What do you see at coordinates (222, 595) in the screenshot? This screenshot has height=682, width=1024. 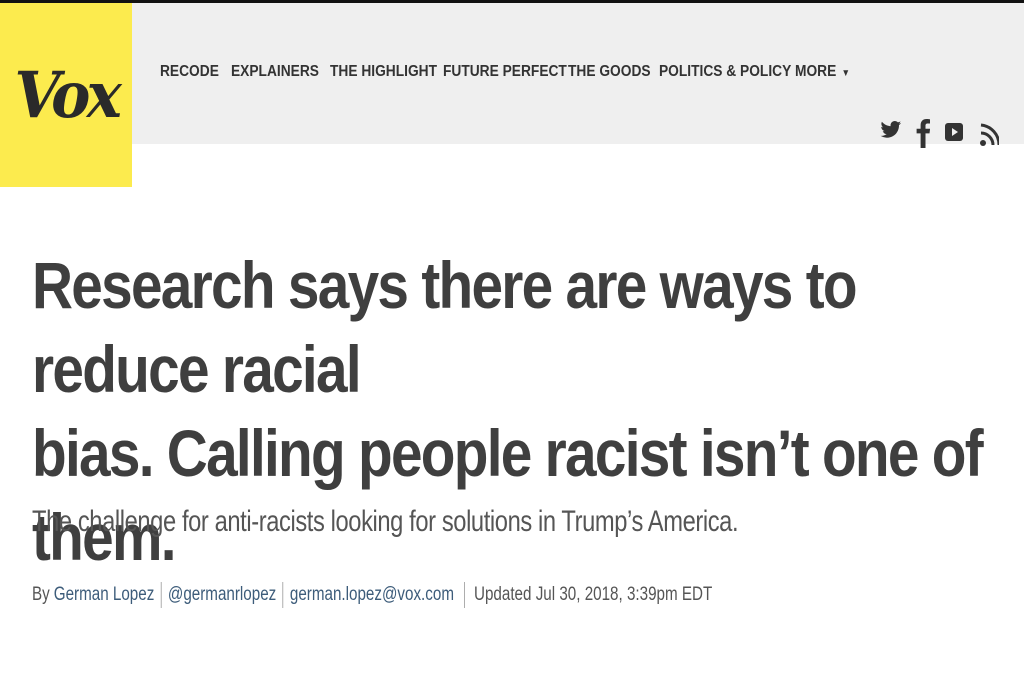 I see `author-twitter-link: @germanrlopez` at bounding box center [222, 595].